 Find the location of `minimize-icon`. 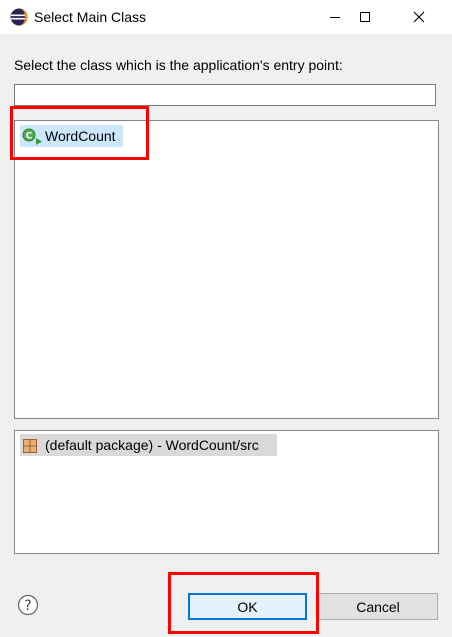

minimize-icon is located at coordinates (335, 17).